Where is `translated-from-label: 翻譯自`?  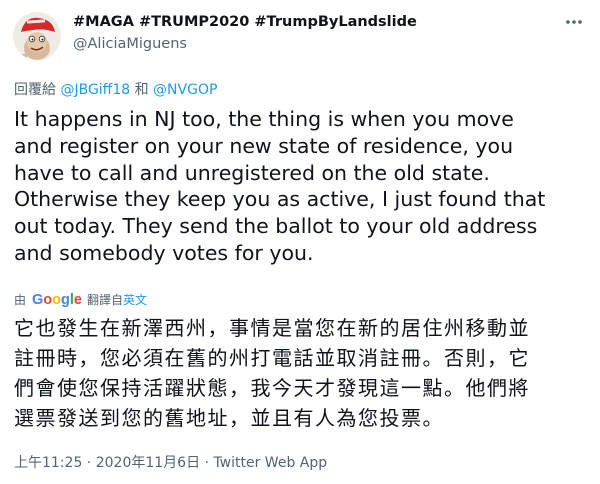 translated-from-label: 翻譯自 is located at coordinates (104, 300).